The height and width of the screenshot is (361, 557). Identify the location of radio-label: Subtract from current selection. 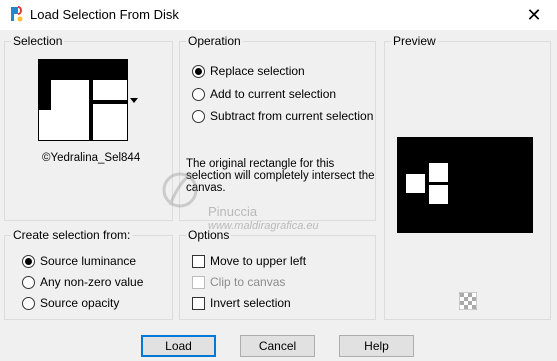
(292, 116).